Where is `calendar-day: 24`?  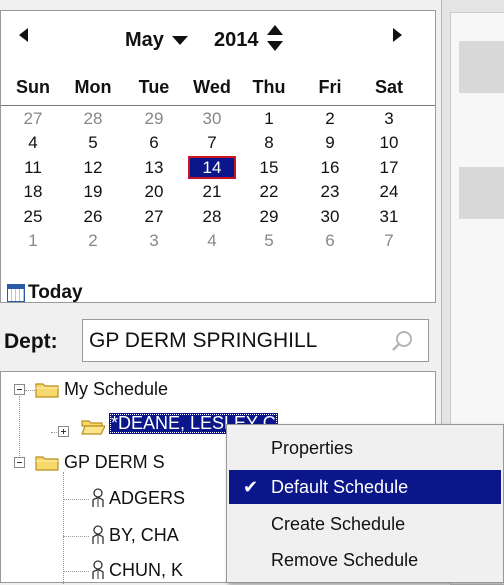
calendar-day: 24 is located at coordinates (389, 191).